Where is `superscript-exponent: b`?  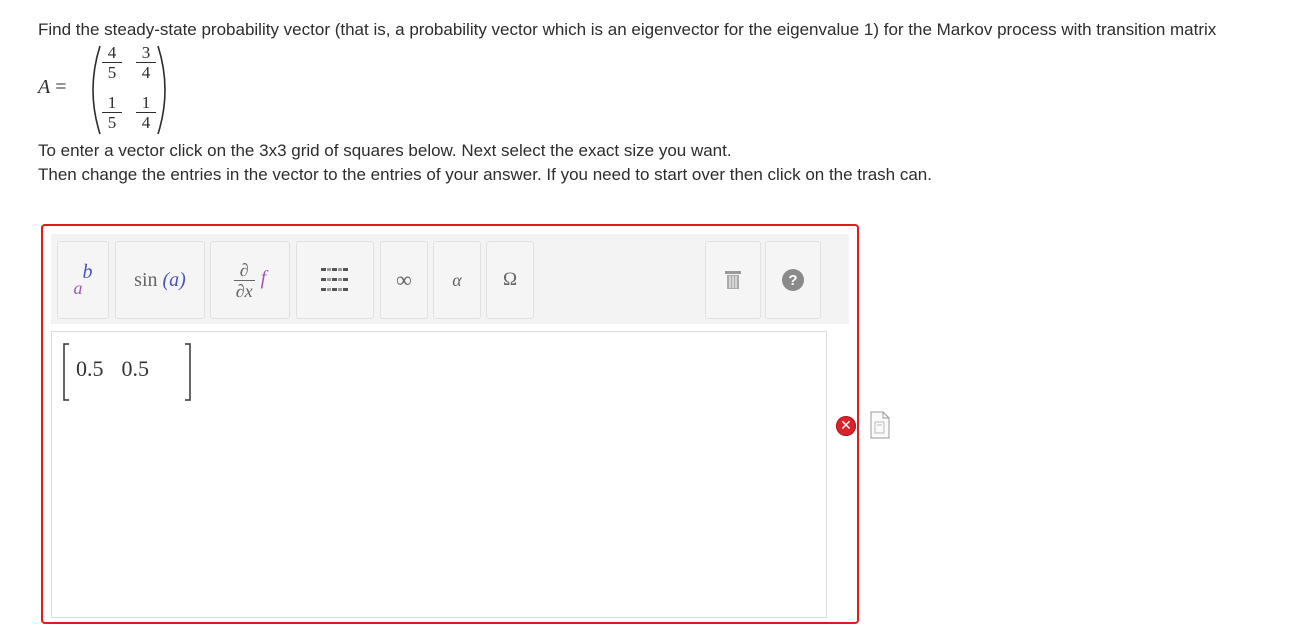 superscript-exponent: b is located at coordinates (87, 271).